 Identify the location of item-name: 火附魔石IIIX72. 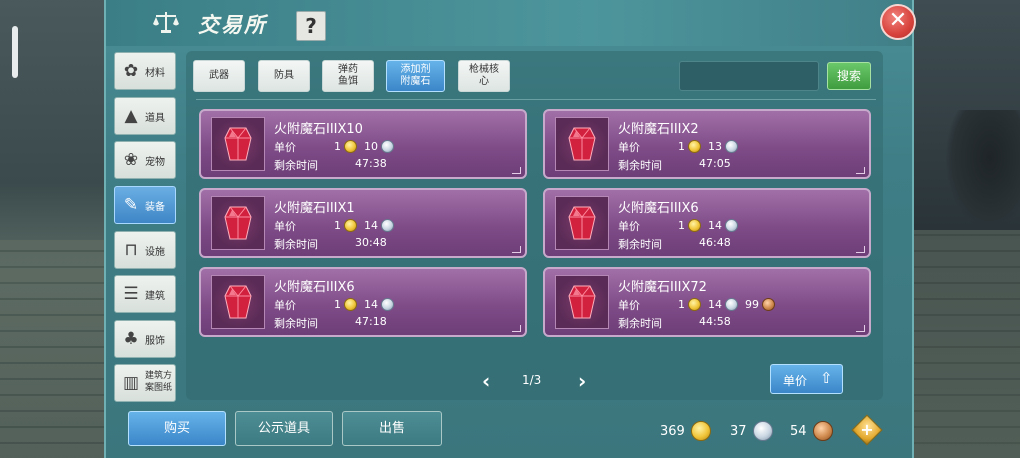
(662, 287).